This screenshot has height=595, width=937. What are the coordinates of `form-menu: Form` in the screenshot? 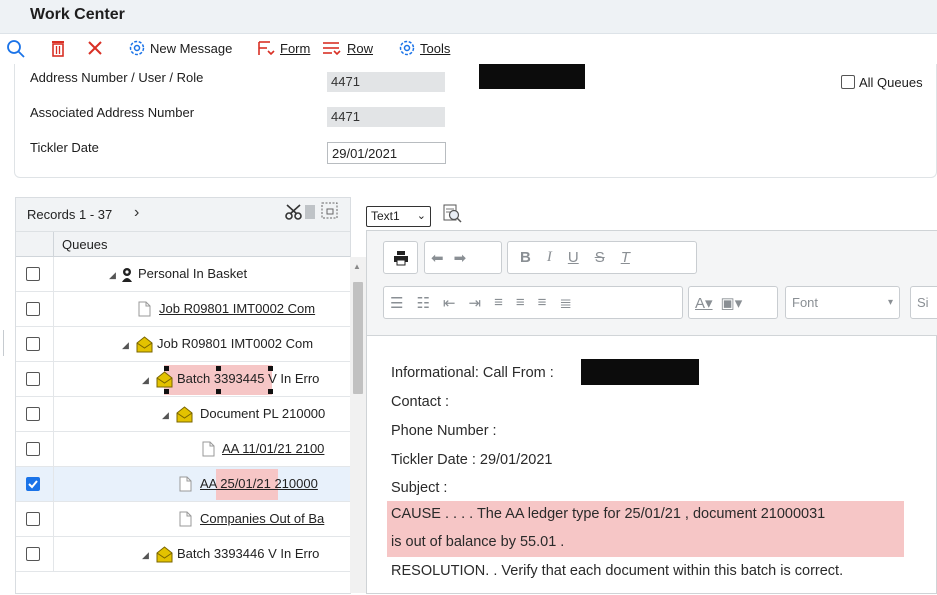 It's located at (283, 48).